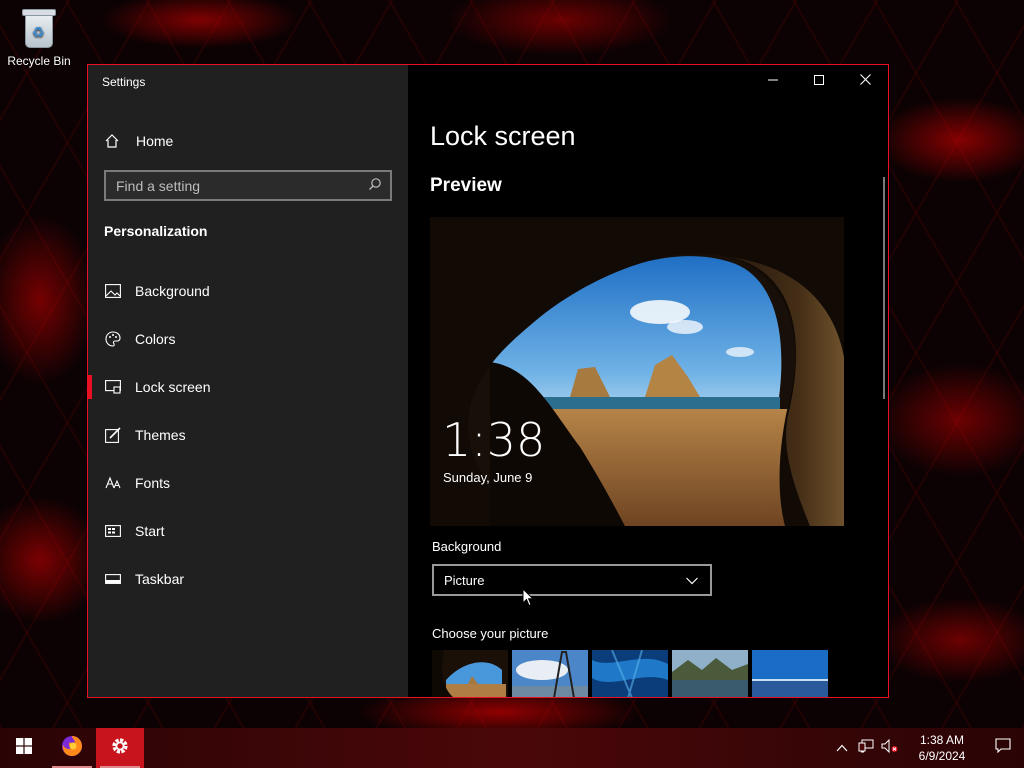  I want to click on taskbar-firefox, so click(72, 748).